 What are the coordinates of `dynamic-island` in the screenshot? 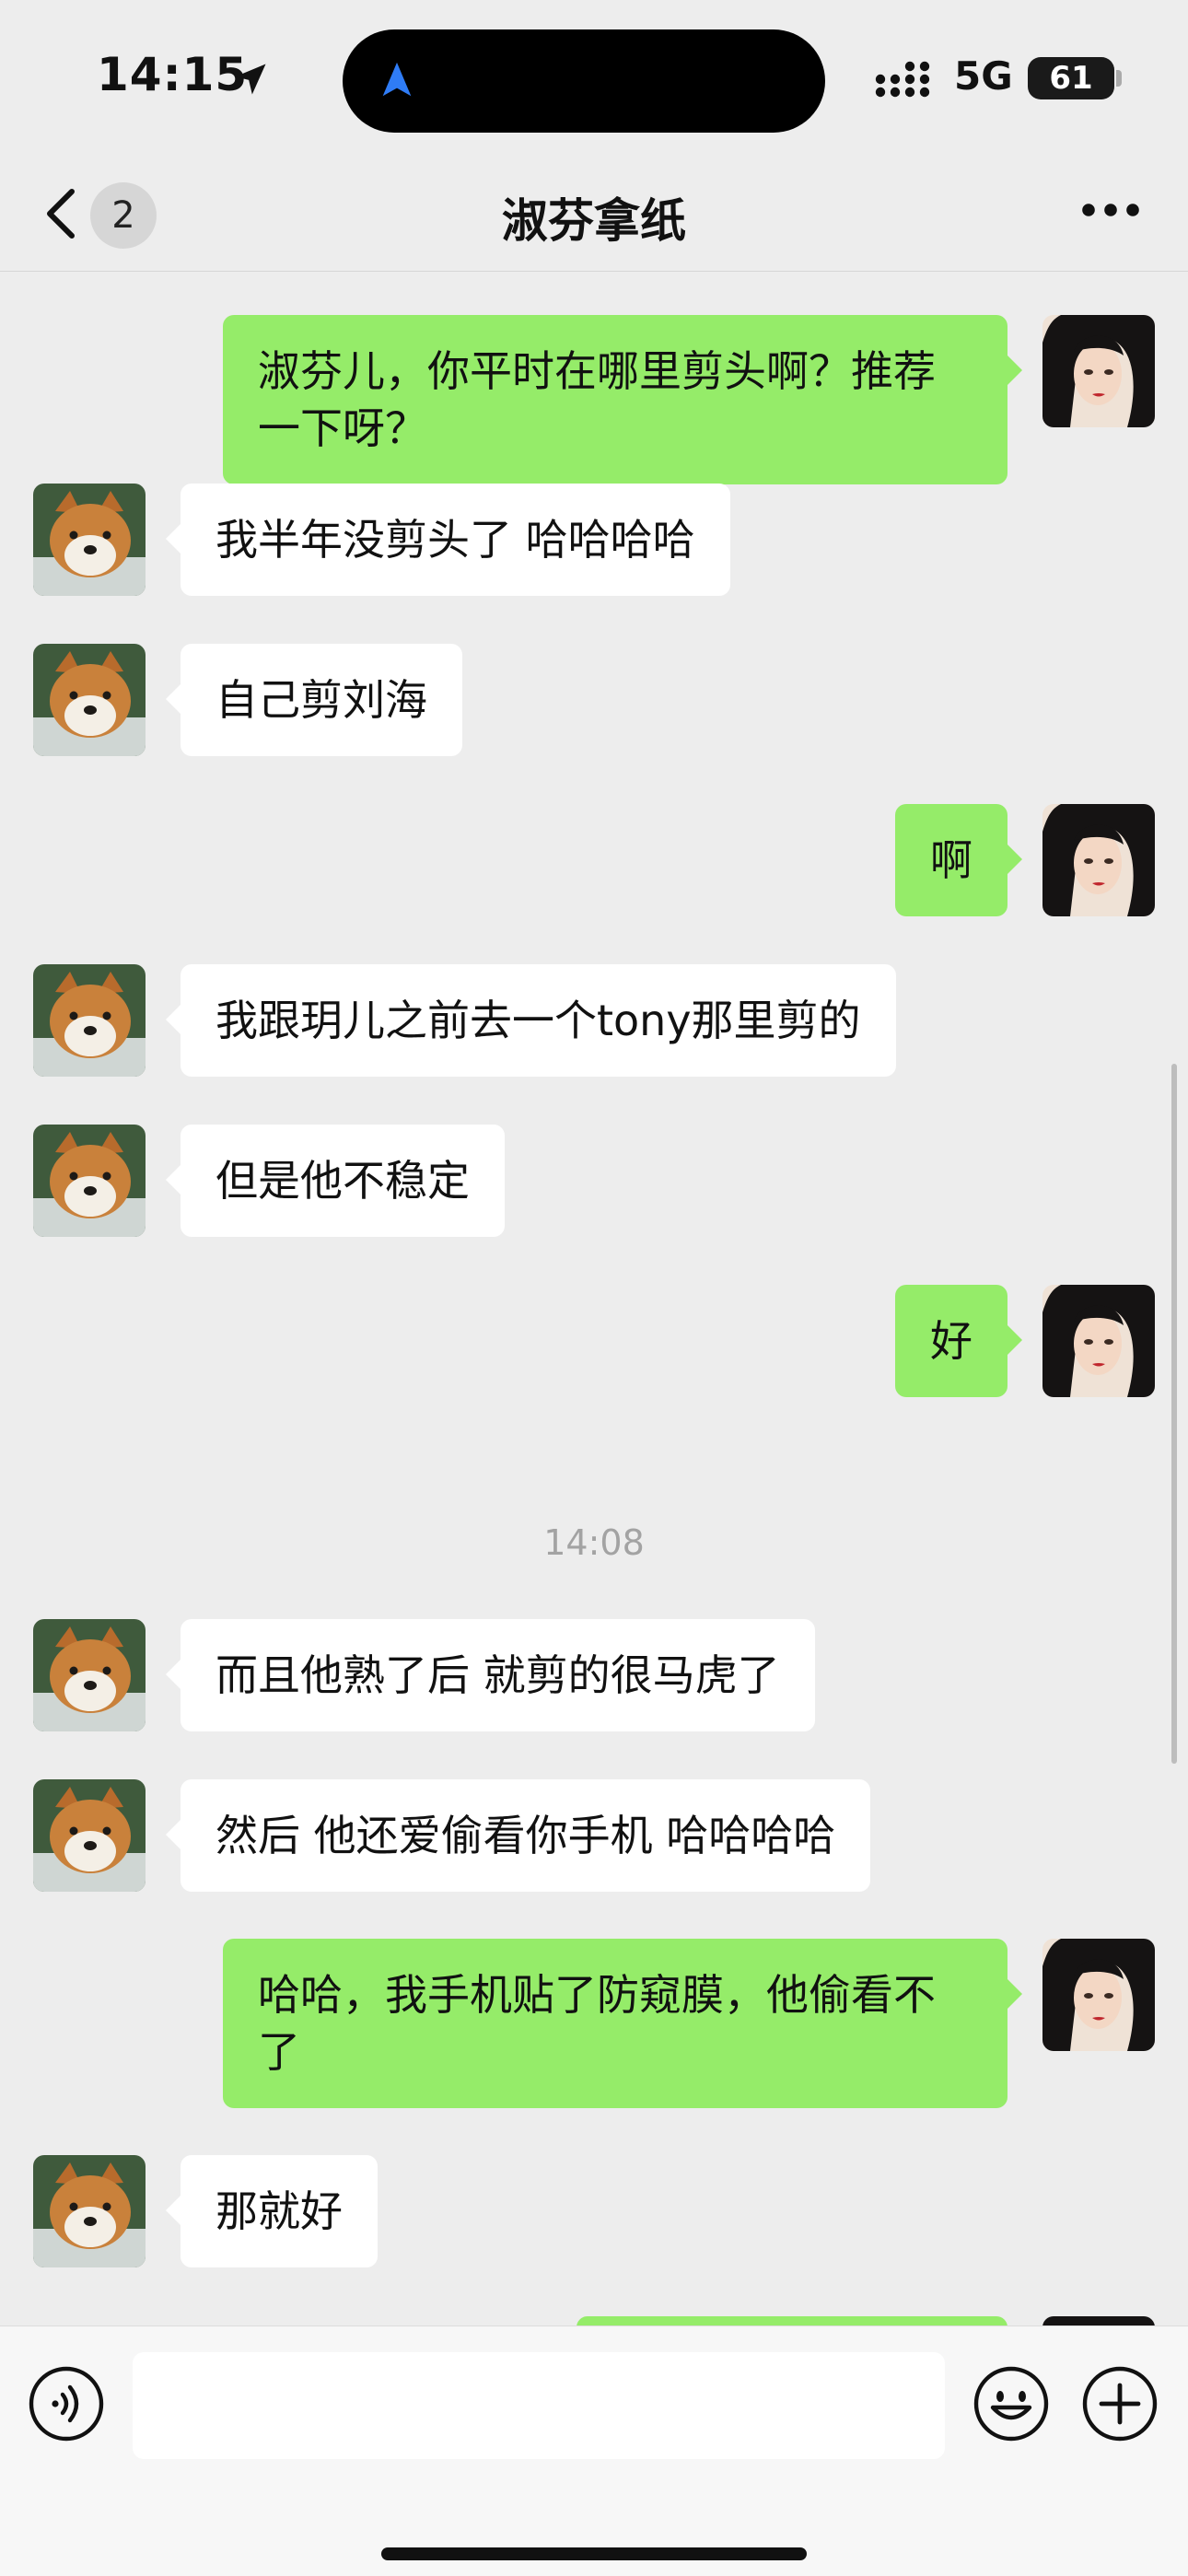 It's located at (584, 81).